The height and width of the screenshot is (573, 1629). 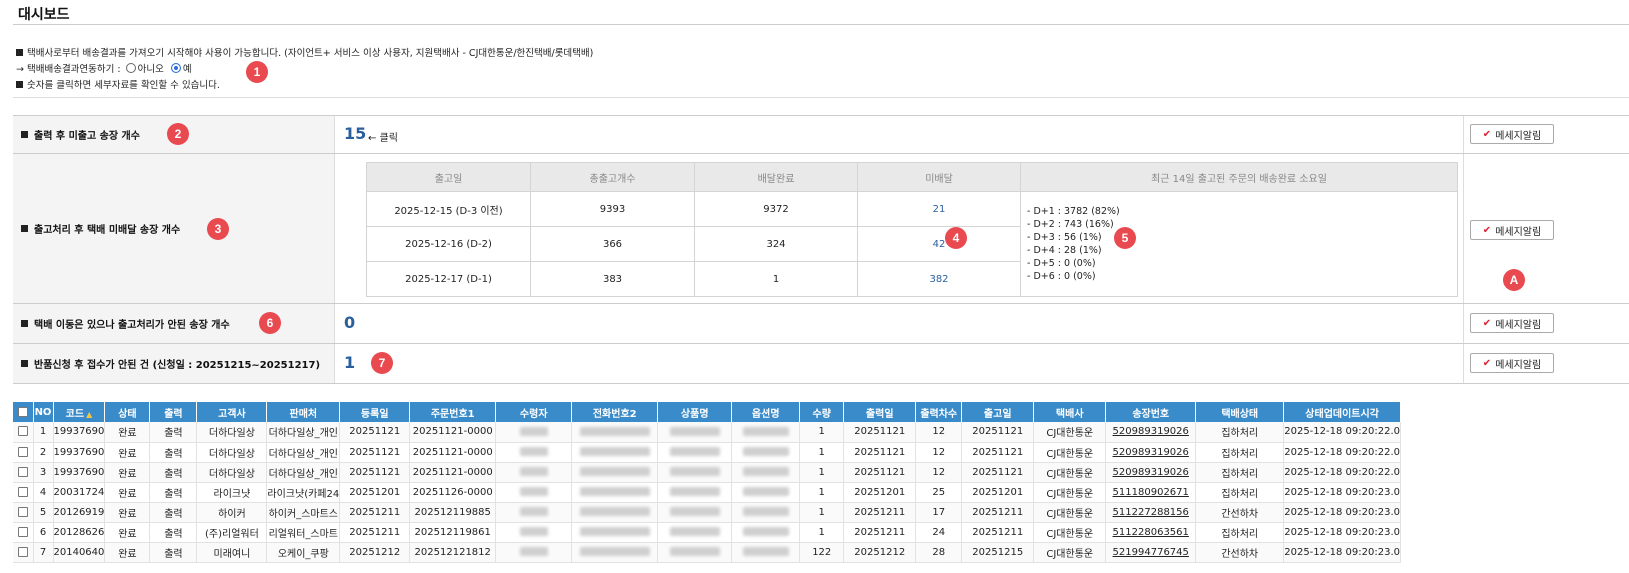 I want to click on radio-yes-label: 예, so click(x=187, y=69).